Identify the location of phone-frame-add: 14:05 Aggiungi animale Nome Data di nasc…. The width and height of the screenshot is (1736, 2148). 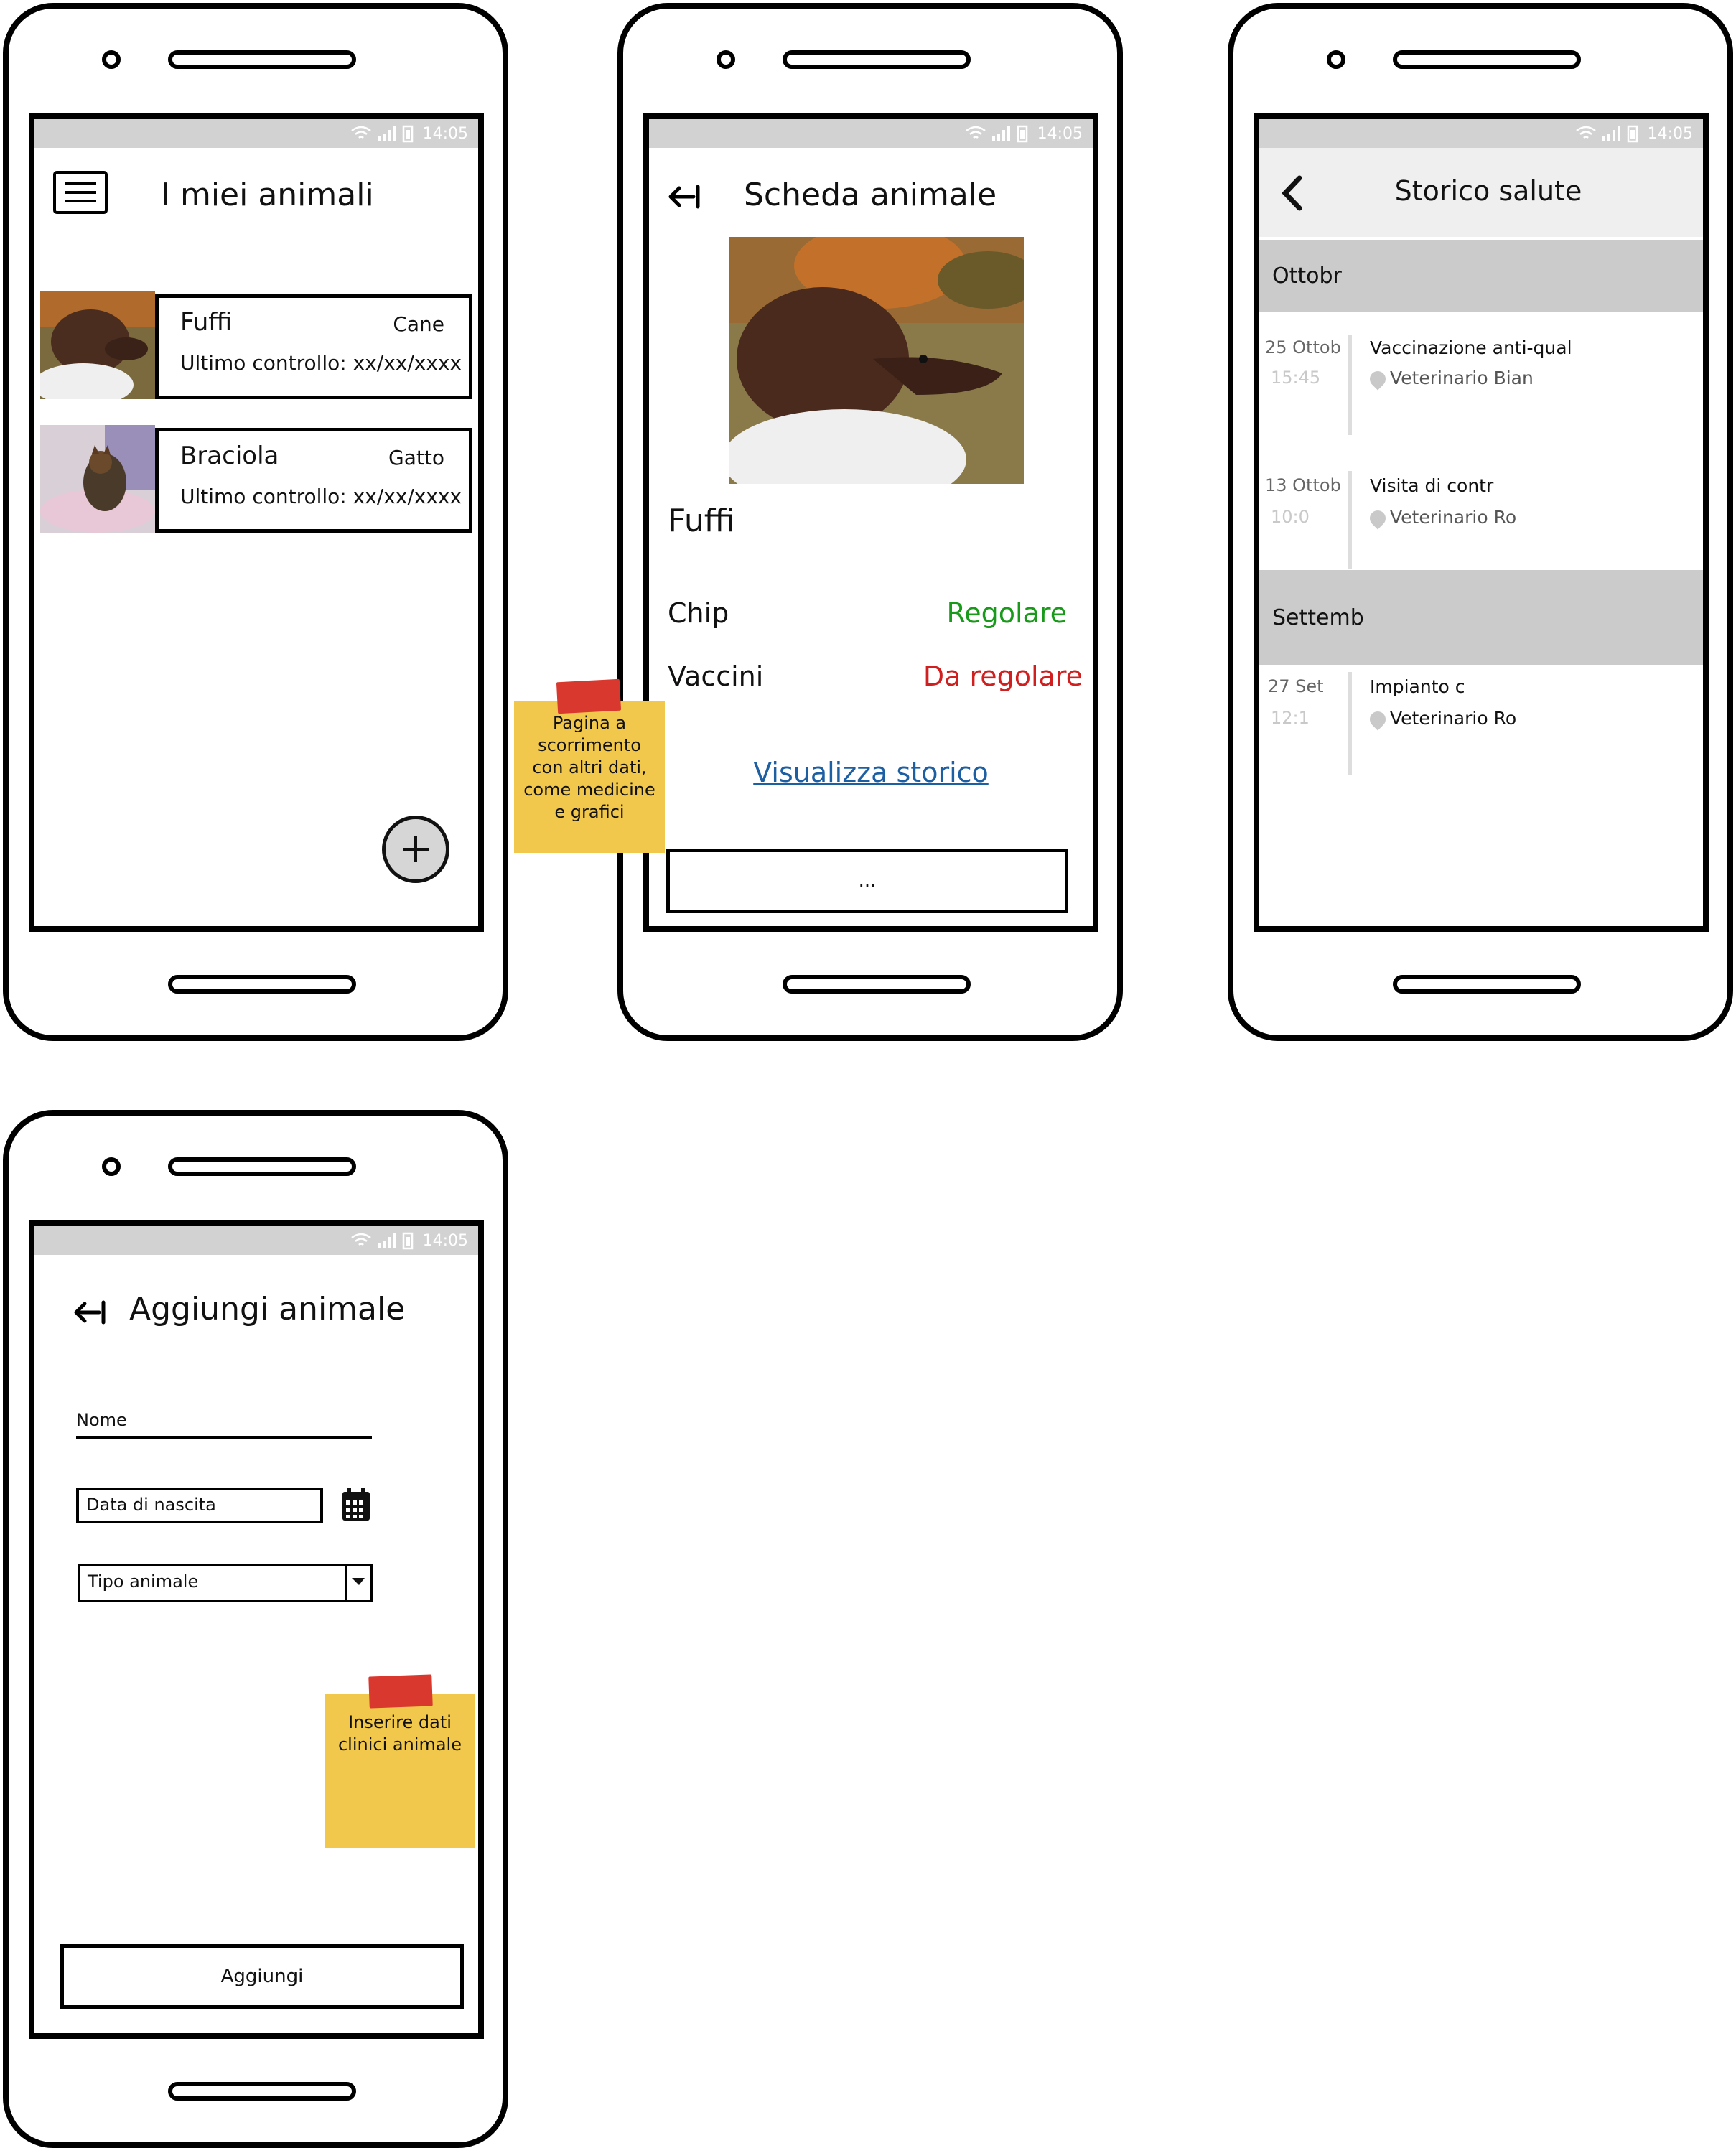
(255, 1629).